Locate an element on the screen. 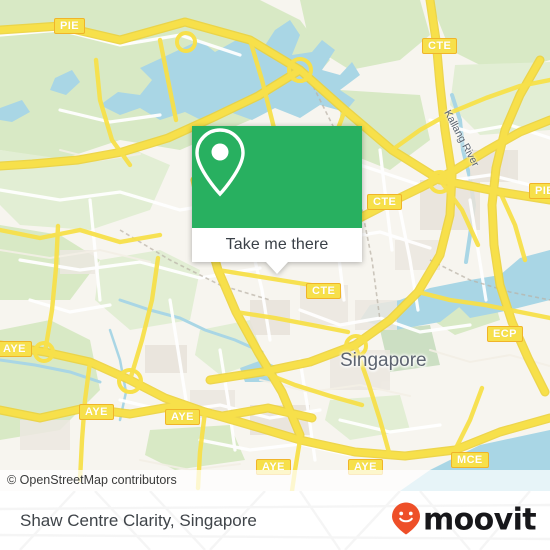 This screenshot has height=550, width=550. take-me-there-label: Take me there is located at coordinates (277, 244).